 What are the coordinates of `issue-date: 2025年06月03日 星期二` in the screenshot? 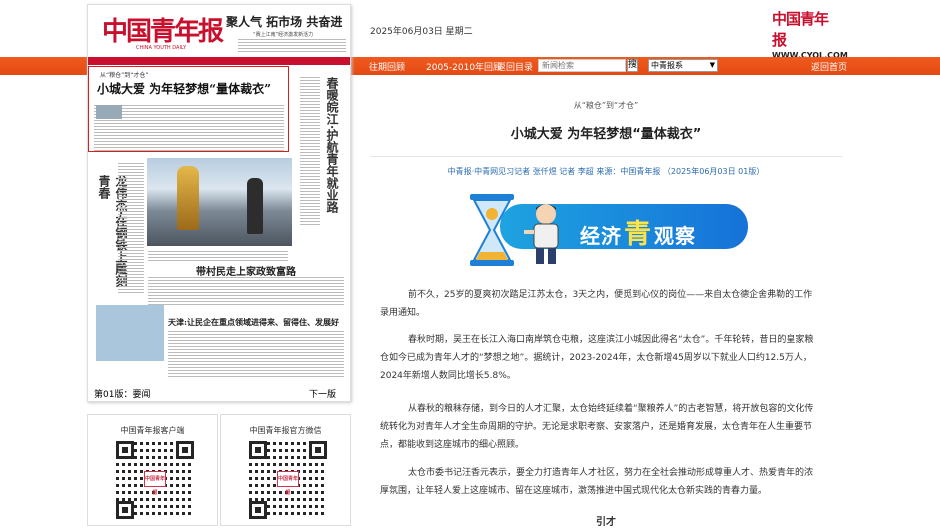 It's located at (421, 32).